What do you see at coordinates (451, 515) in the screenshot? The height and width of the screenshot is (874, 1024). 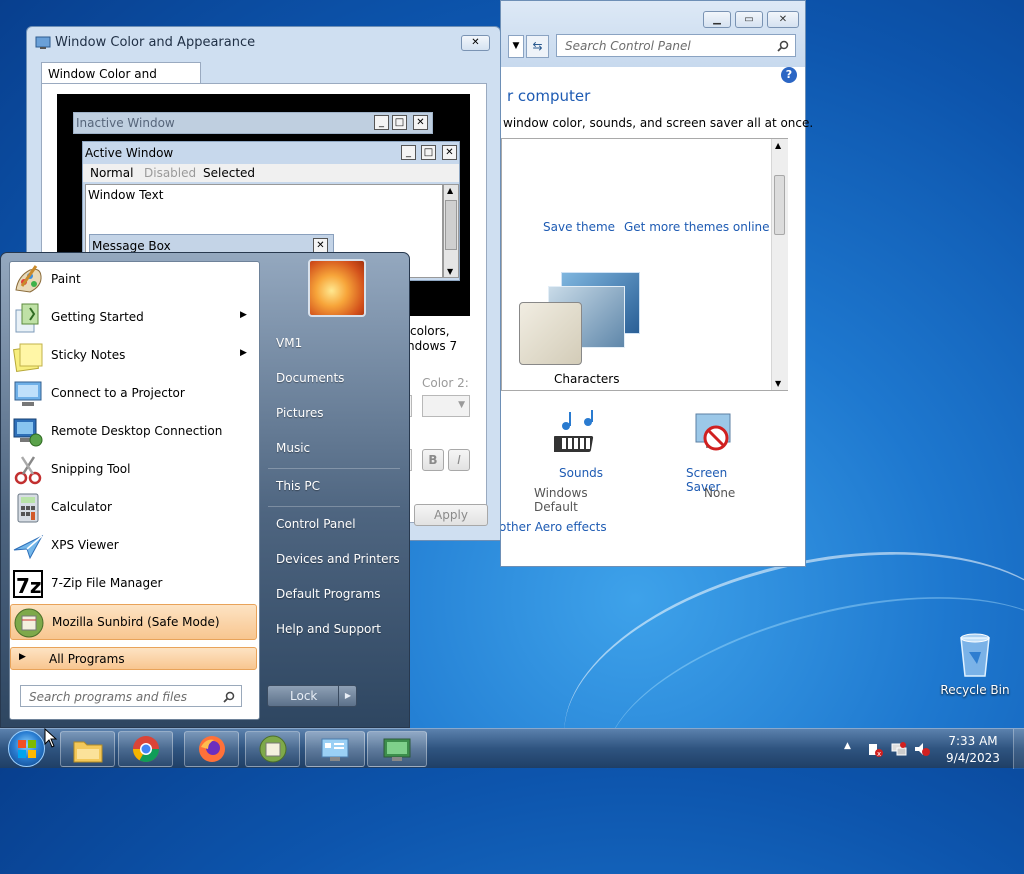 I see `apply-button: Apply` at bounding box center [451, 515].